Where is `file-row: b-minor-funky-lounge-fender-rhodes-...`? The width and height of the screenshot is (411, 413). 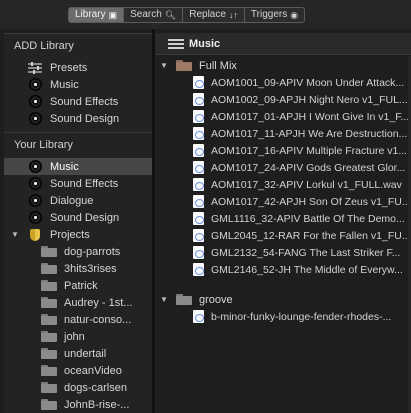 file-row: b-minor-funky-lounge-fender-rhodes-... is located at coordinates (283, 316).